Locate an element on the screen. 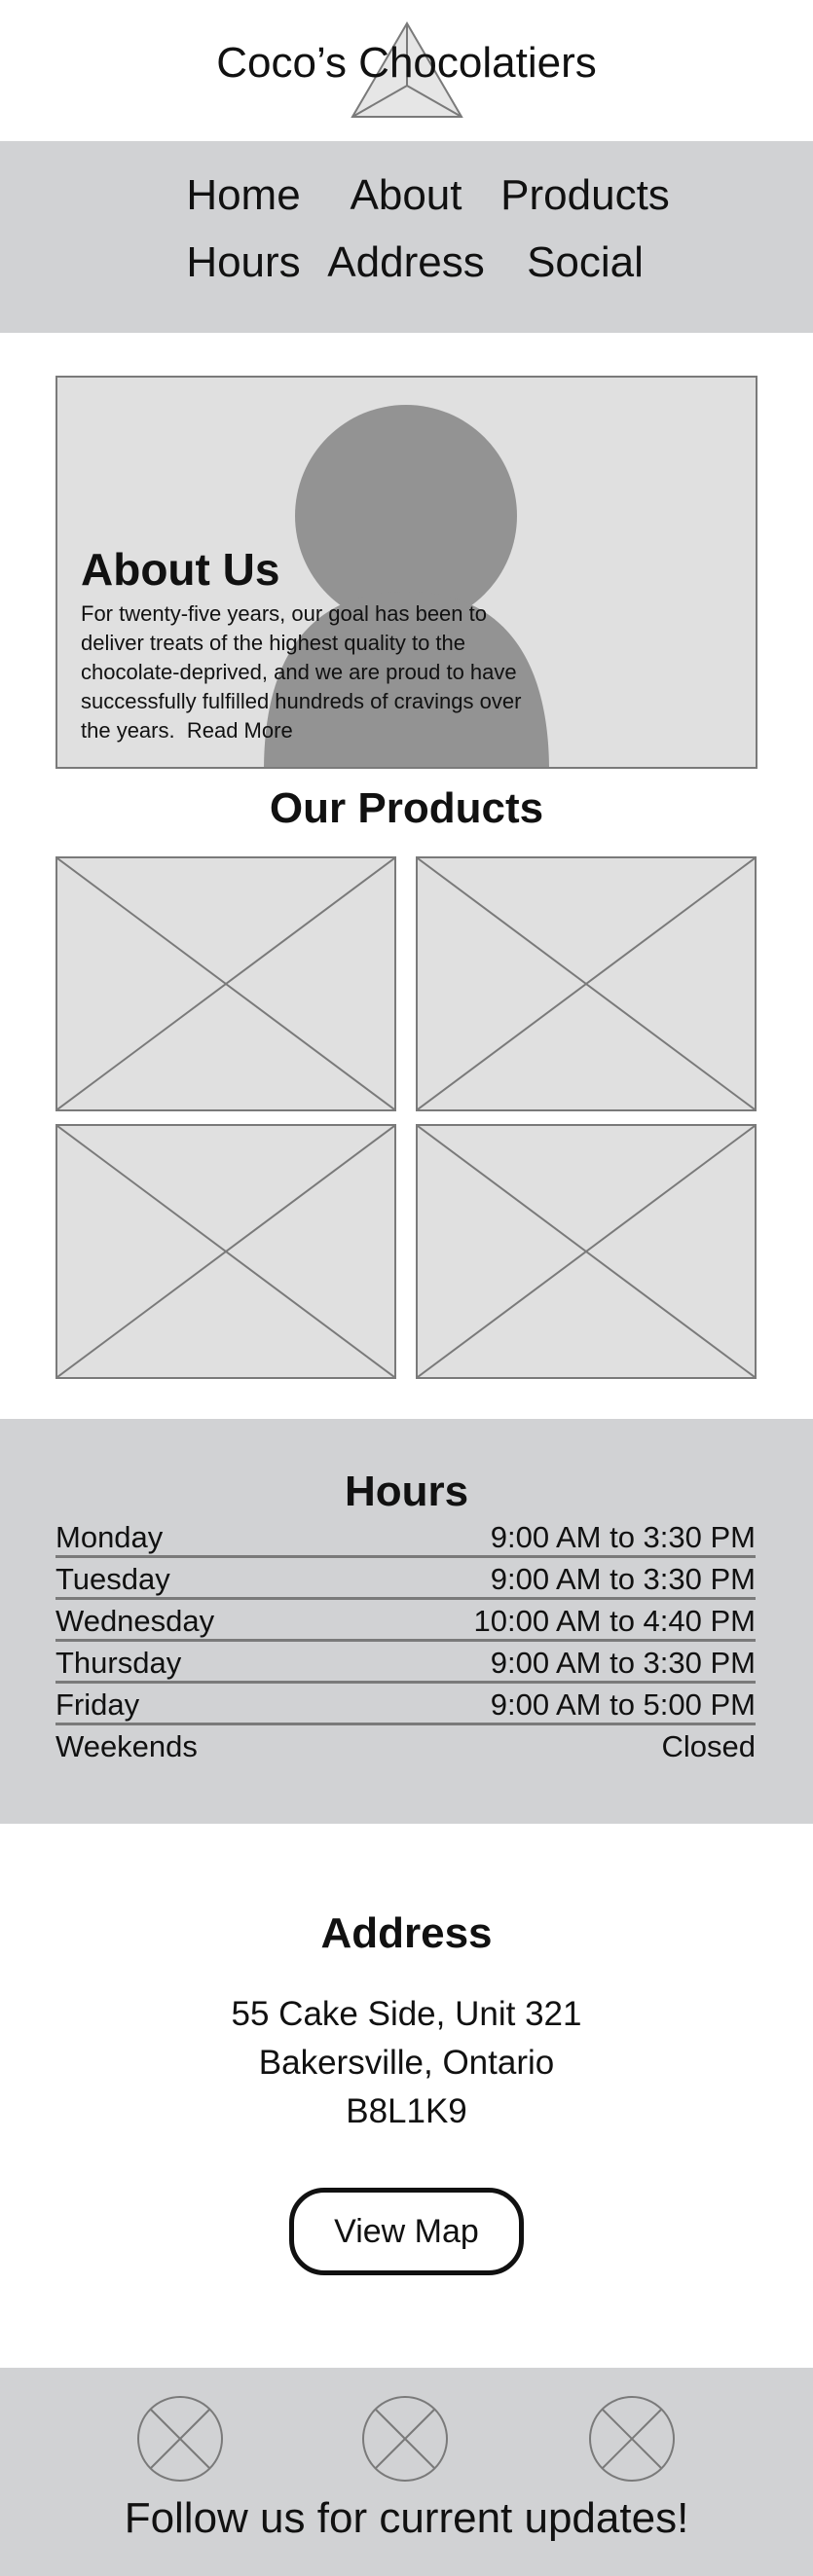  hours-row: Wednesday 10:00 AM to 4:40 PM is located at coordinates (406, 1621).